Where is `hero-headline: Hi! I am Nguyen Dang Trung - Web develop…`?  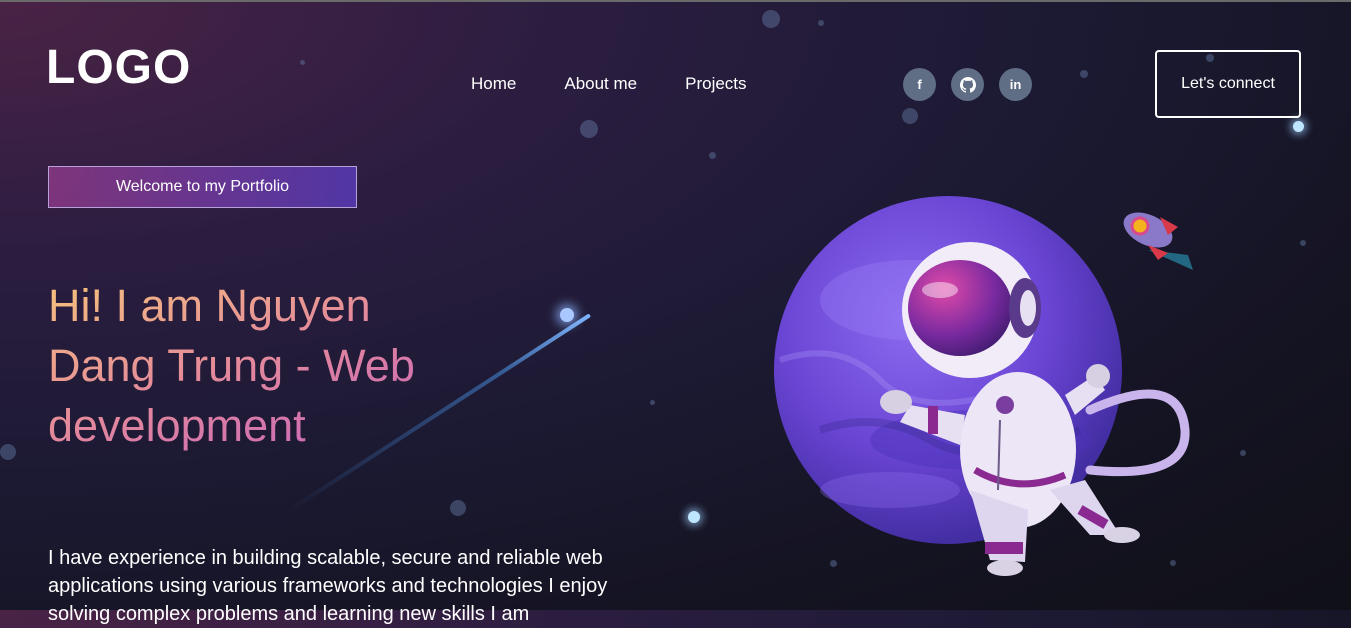
hero-headline: Hi! I am Nguyen Dang Trung - Web develop… is located at coordinates (258, 366).